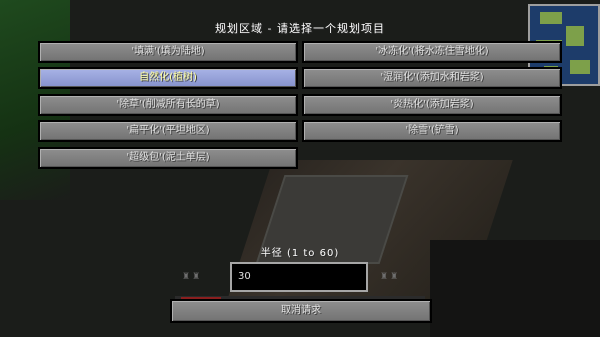  Describe the element at coordinates (432, 105) in the screenshot. I see `option-heat-button: '炎热化'(添加岩浆)` at that location.